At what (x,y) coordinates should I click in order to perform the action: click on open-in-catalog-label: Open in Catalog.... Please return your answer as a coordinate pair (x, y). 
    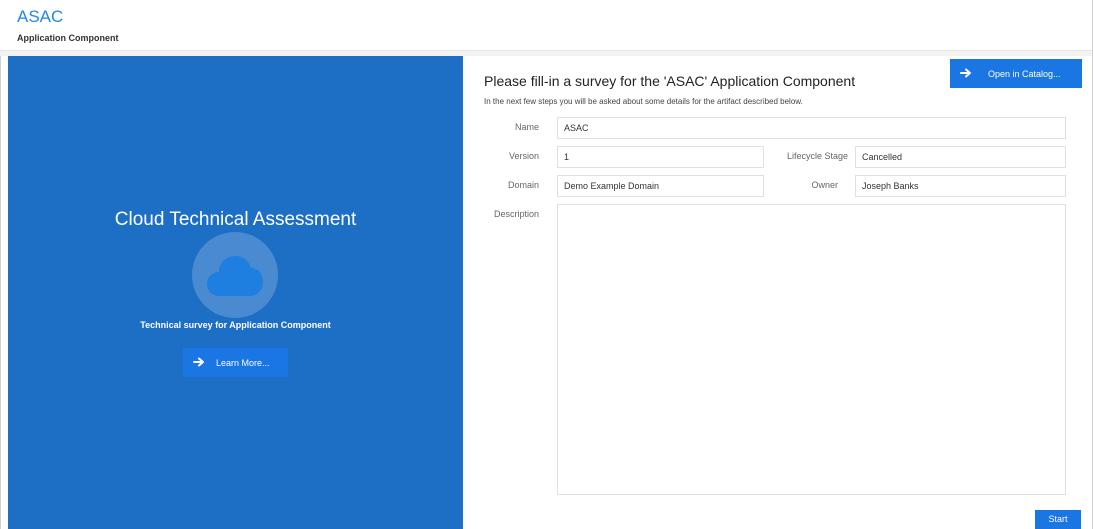
    Looking at the image, I should click on (1024, 73).